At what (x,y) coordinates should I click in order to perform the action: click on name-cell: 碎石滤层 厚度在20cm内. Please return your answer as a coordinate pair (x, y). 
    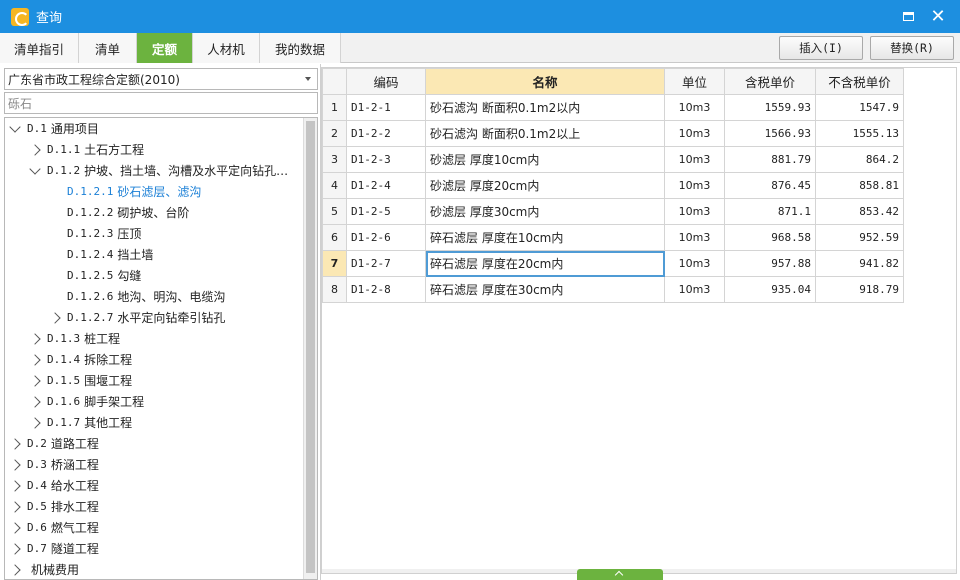
    Looking at the image, I should click on (545, 263).